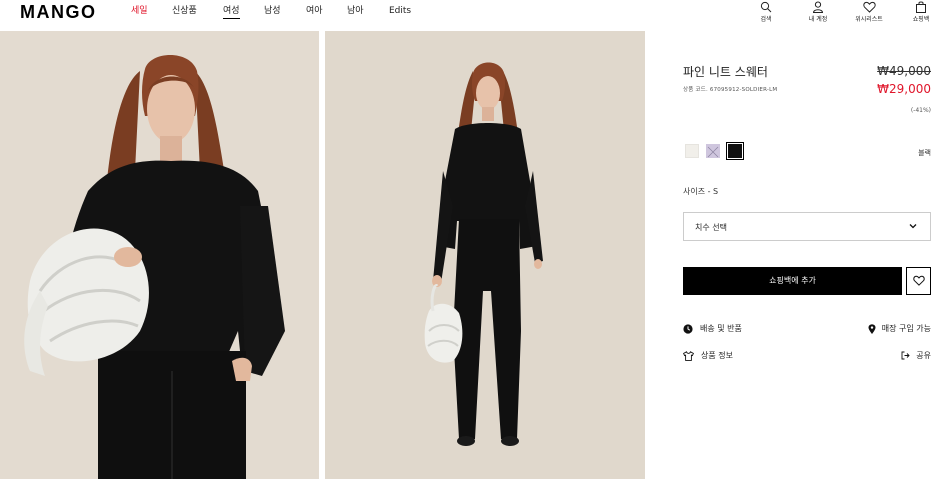 Image resolution: width=936 pixels, height=483 pixels. What do you see at coordinates (139, 11) in the screenshot?
I see `nav-sale: 세일` at bounding box center [139, 11].